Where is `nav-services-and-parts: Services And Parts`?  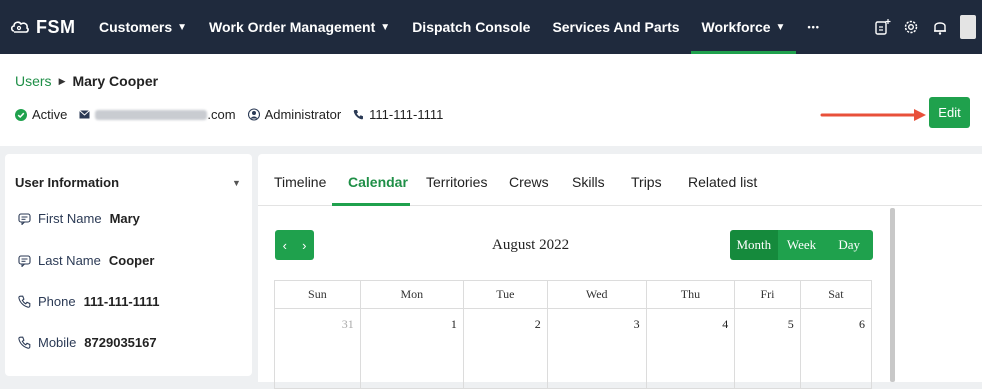 nav-services-and-parts: Services And Parts is located at coordinates (615, 27).